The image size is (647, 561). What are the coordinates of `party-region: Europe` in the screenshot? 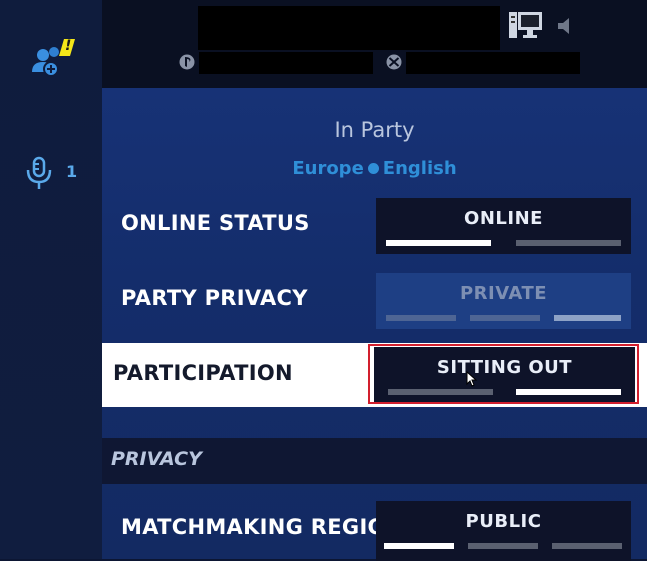 It's located at (328, 168).